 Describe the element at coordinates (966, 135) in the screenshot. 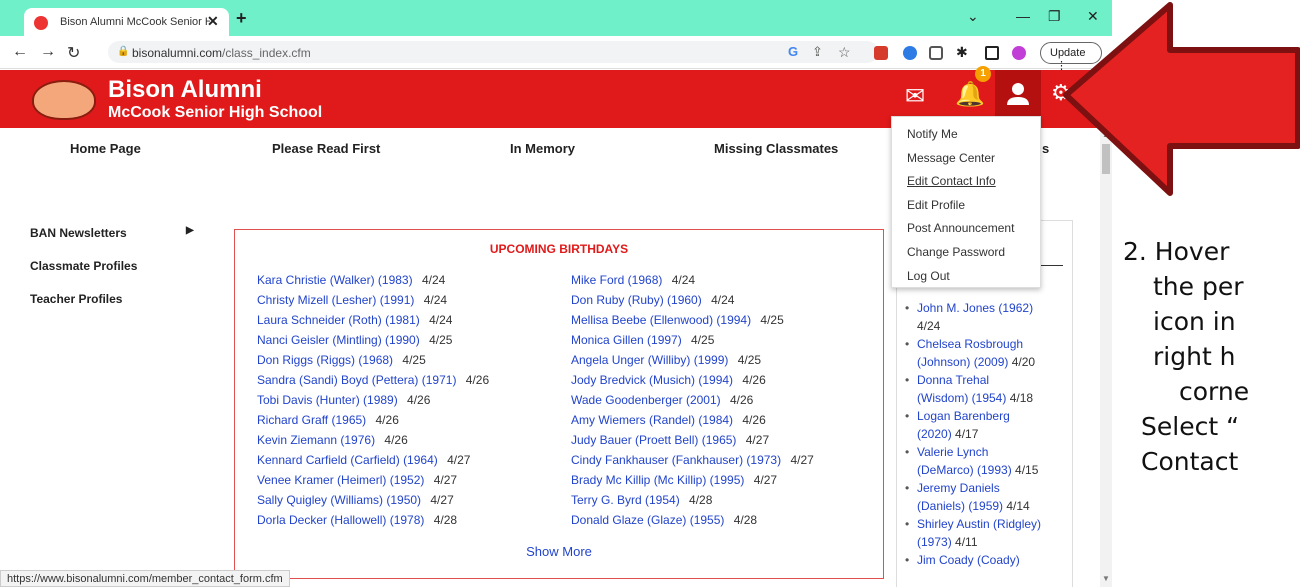

I see `menu-item-notify-me: Notify Me` at that location.